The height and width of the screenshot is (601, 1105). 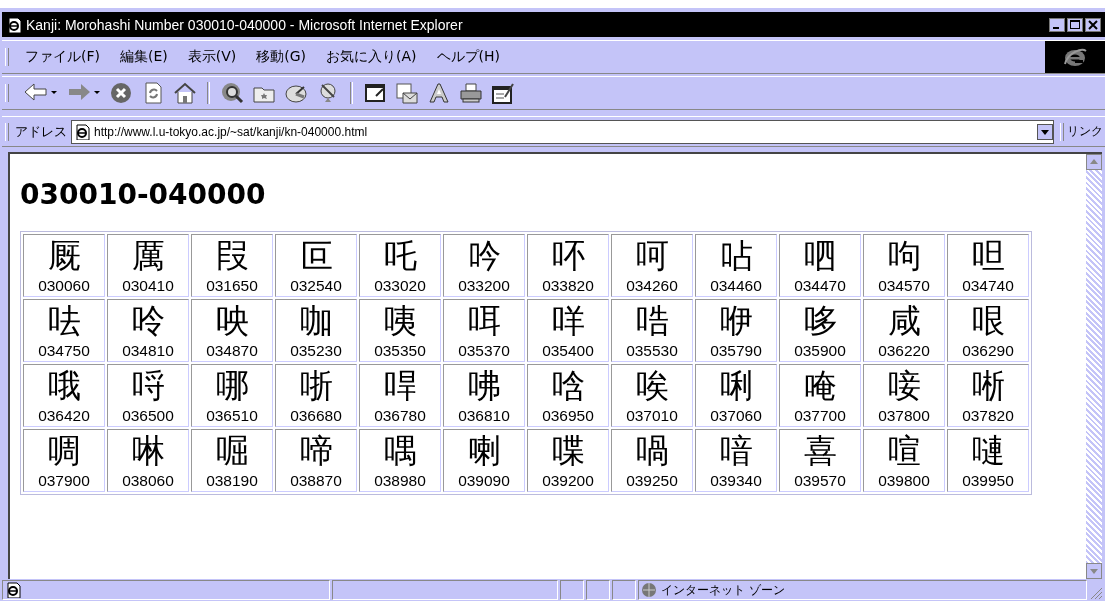 I want to click on kanji-link: 喋, so click(x=568, y=451).